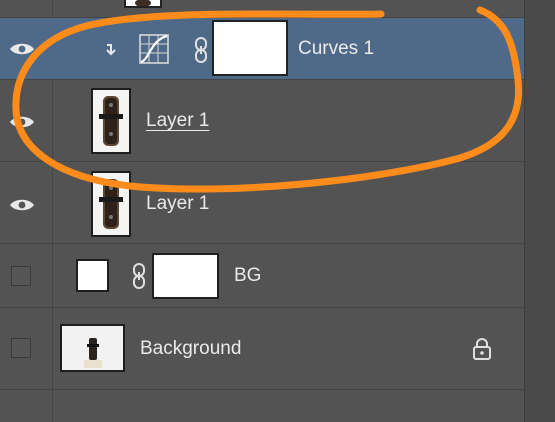 The image size is (555, 422). What do you see at coordinates (154, 51) in the screenshot?
I see `curves-adjustment-icon` at bounding box center [154, 51].